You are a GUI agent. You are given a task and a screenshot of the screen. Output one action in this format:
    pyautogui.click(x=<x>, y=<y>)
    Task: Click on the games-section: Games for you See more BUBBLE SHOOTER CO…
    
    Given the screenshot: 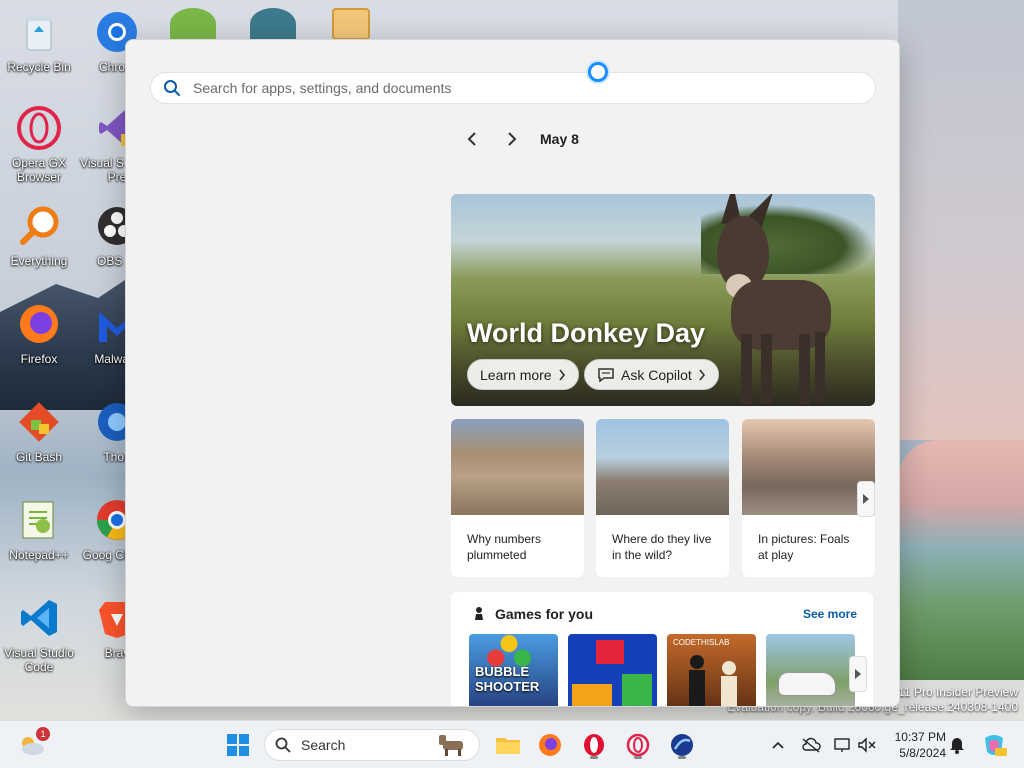 What is the action you would take?
    pyautogui.click(x=662, y=649)
    